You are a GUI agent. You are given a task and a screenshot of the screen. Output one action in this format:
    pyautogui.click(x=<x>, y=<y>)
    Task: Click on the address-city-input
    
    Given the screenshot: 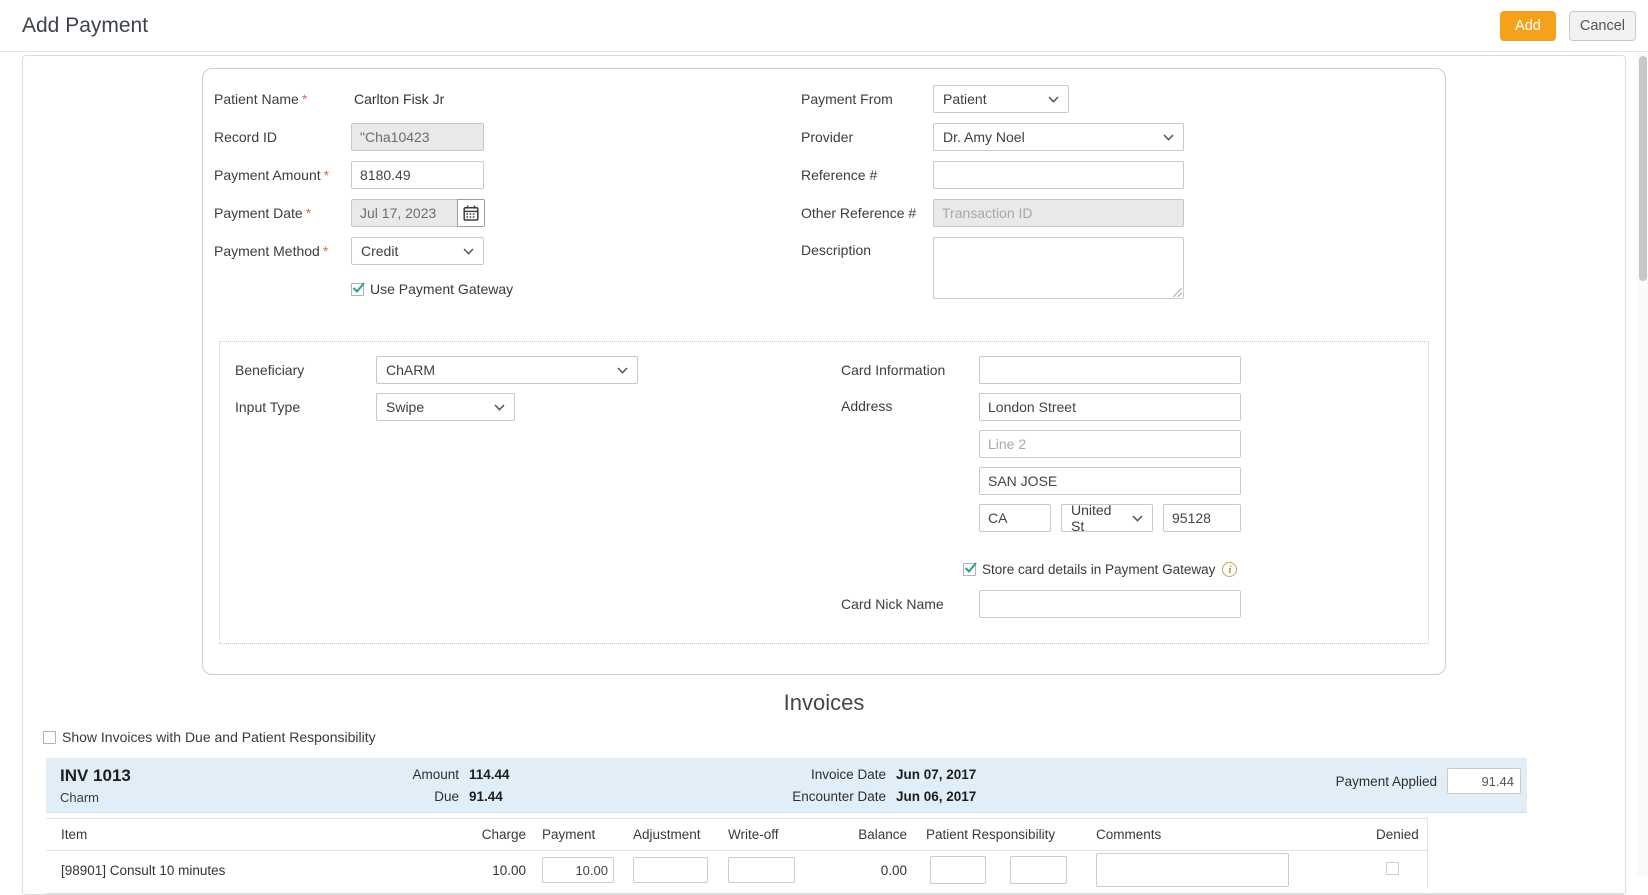 What is the action you would take?
    pyautogui.click(x=1110, y=481)
    